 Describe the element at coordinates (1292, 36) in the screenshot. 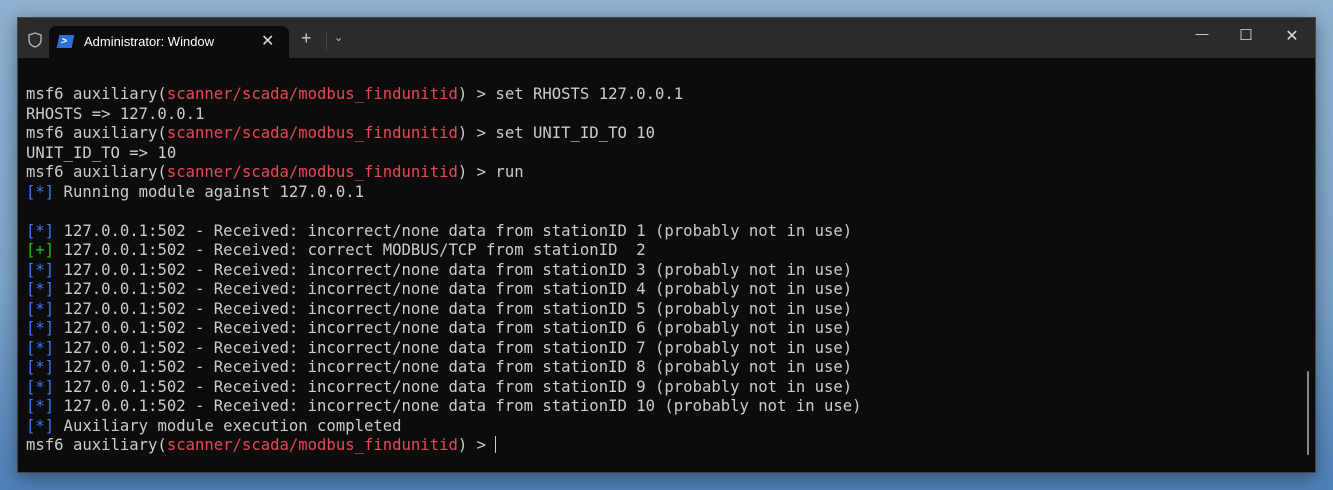

I see `close-button: ✕` at that location.